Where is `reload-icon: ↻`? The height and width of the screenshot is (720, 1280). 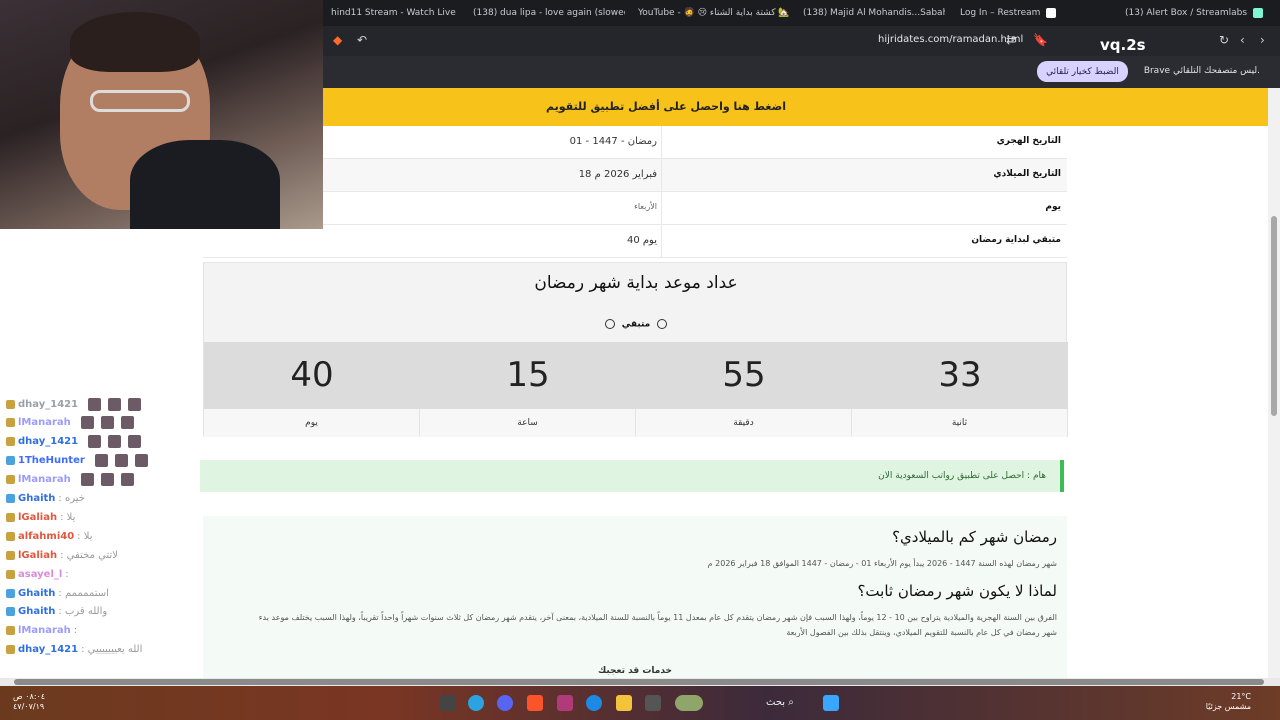 reload-icon: ↻ is located at coordinates (1224, 40).